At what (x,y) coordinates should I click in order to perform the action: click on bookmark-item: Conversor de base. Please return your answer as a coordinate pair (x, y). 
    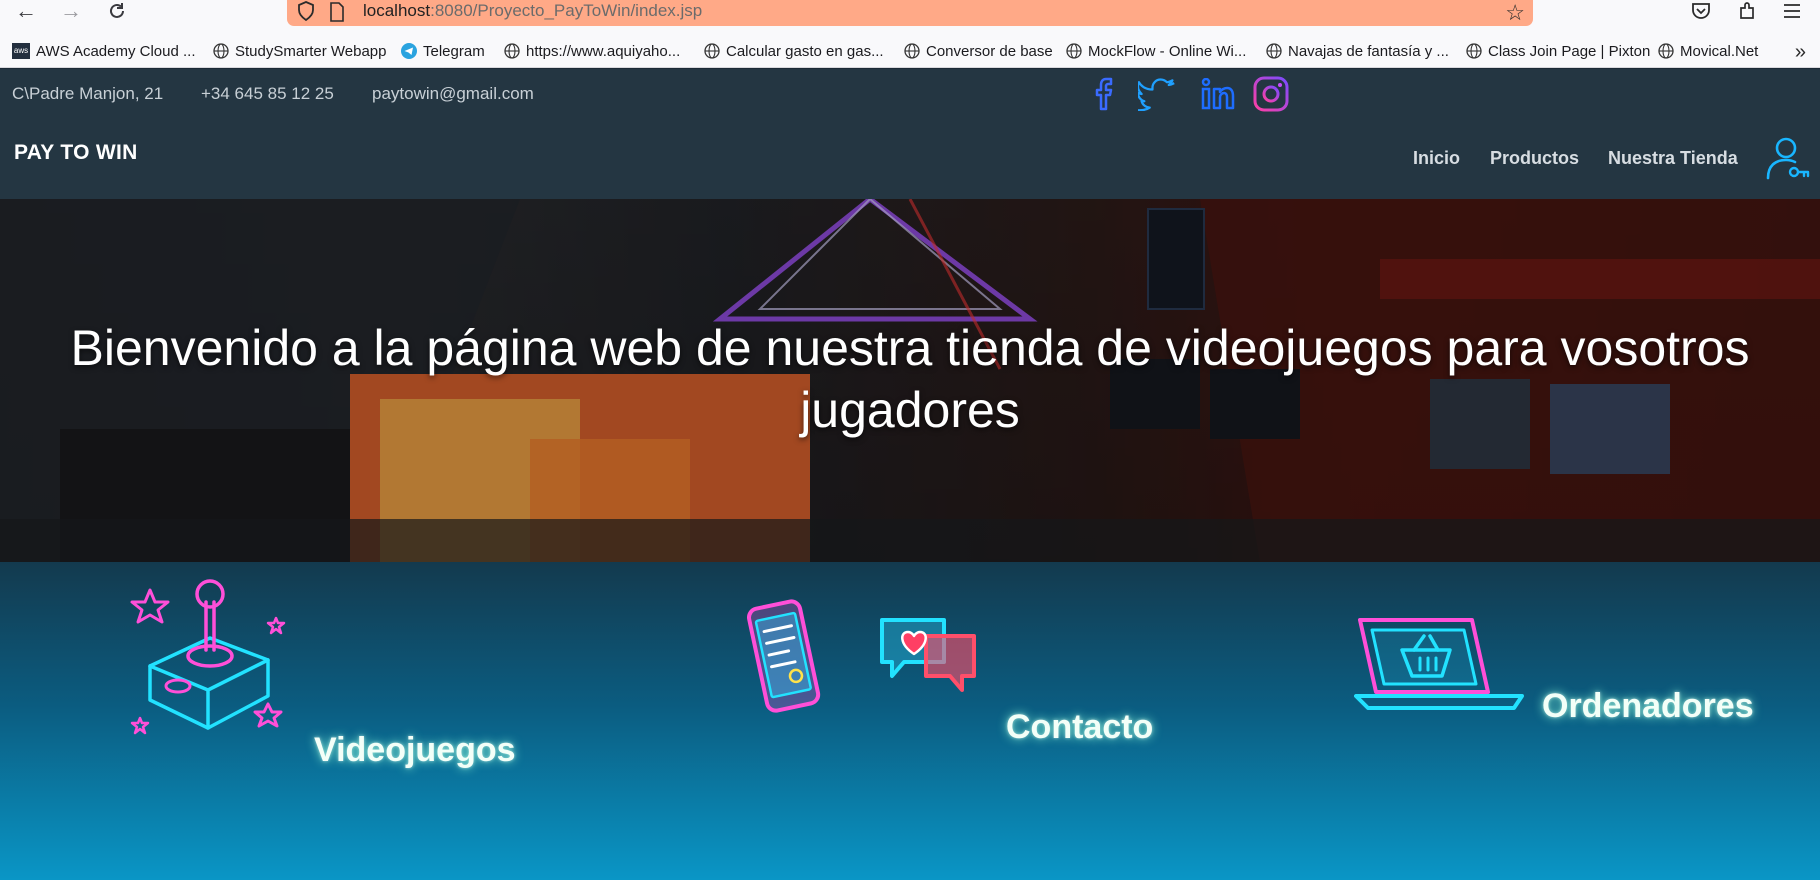
    Looking at the image, I should click on (978, 51).